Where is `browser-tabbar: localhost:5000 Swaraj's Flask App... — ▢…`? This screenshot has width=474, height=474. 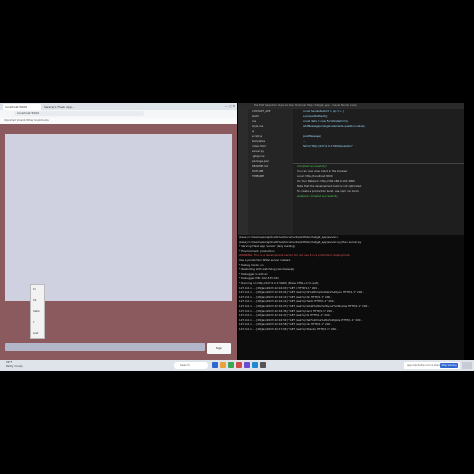 browser-tabbar: localhost:5000 Swaraj's Flask App... — ▢… is located at coordinates (118, 106).